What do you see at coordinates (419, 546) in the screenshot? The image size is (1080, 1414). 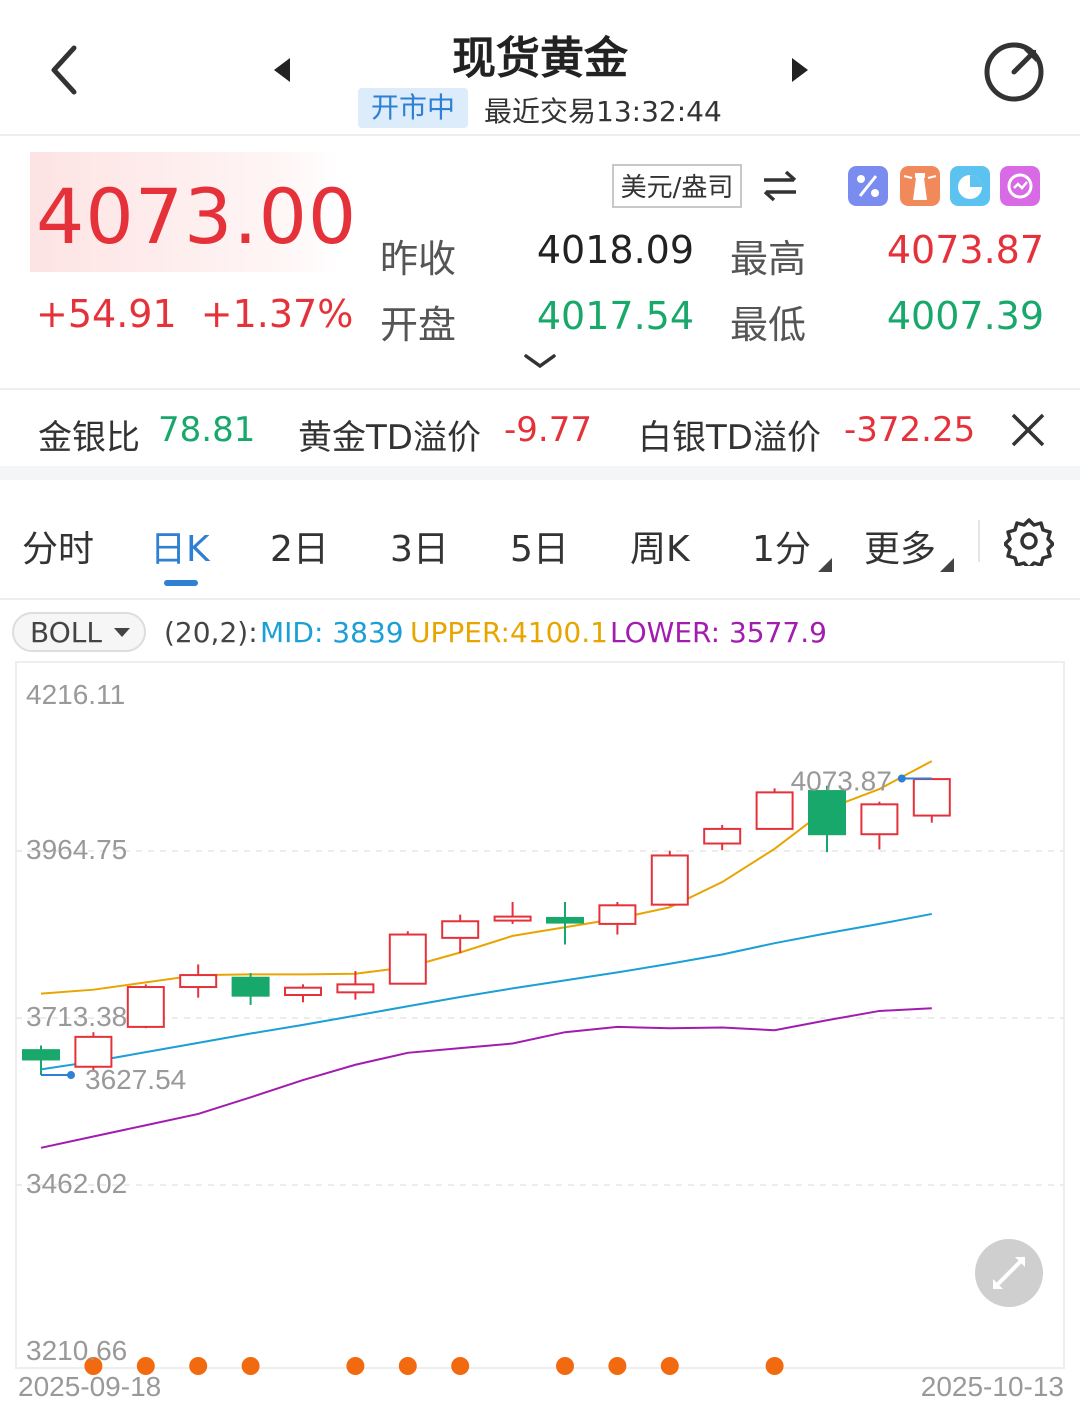 I see `tab-3-day: 3日` at bounding box center [419, 546].